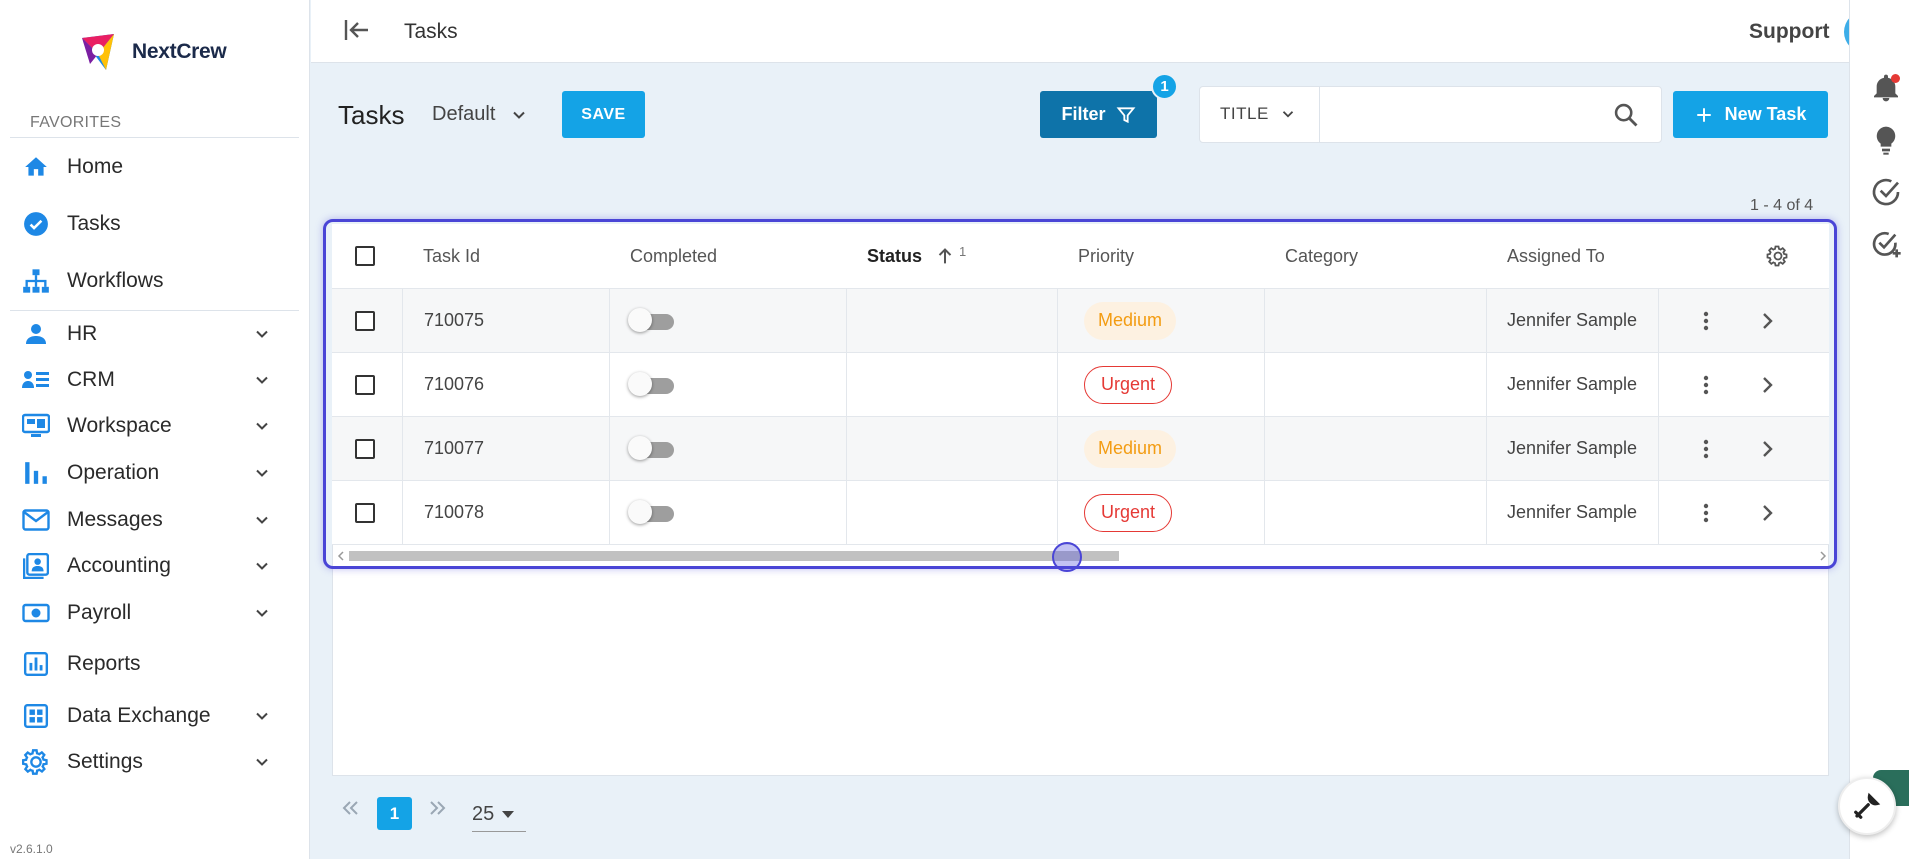  What do you see at coordinates (1321, 256) in the screenshot?
I see `column-header-category: Category` at bounding box center [1321, 256].